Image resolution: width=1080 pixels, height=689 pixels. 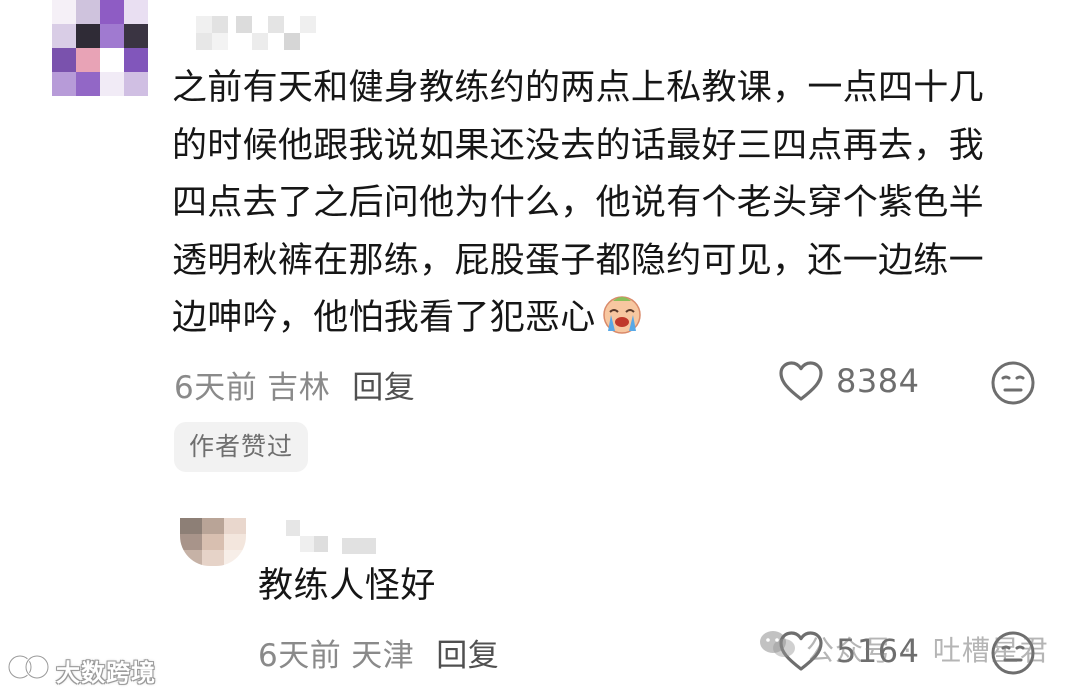 What do you see at coordinates (241, 447) in the screenshot?
I see `author-liked-badge: 作者赞过` at bounding box center [241, 447].